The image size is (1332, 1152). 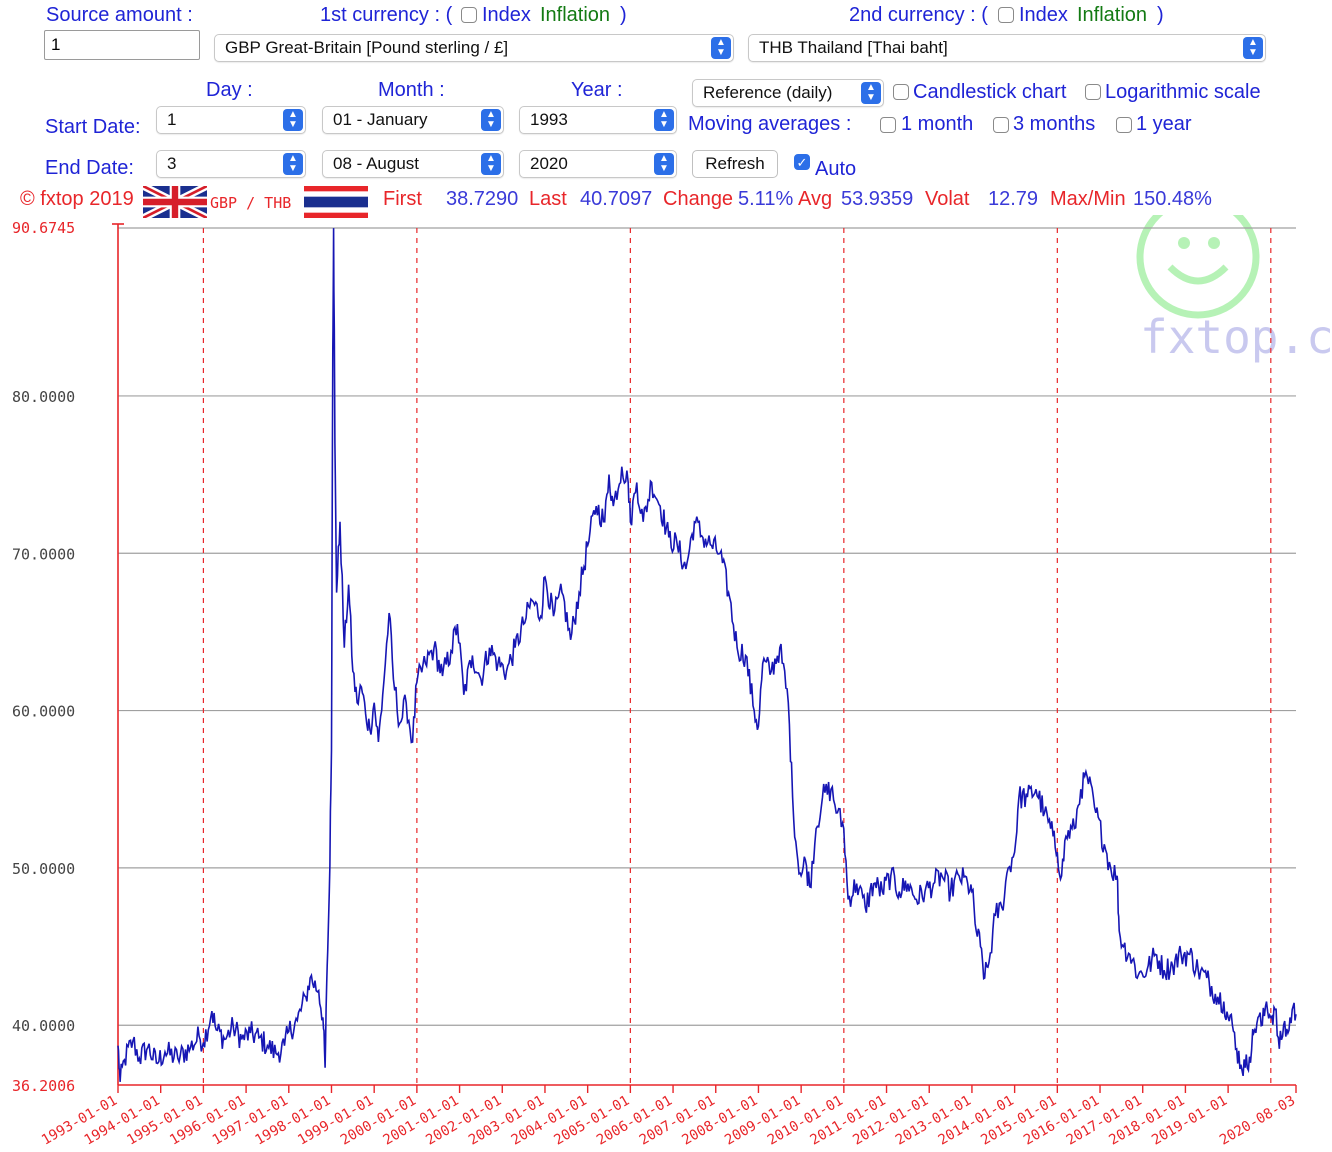 What do you see at coordinates (549, 163) in the screenshot?
I see `end-year-value: 2020` at bounding box center [549, 163].